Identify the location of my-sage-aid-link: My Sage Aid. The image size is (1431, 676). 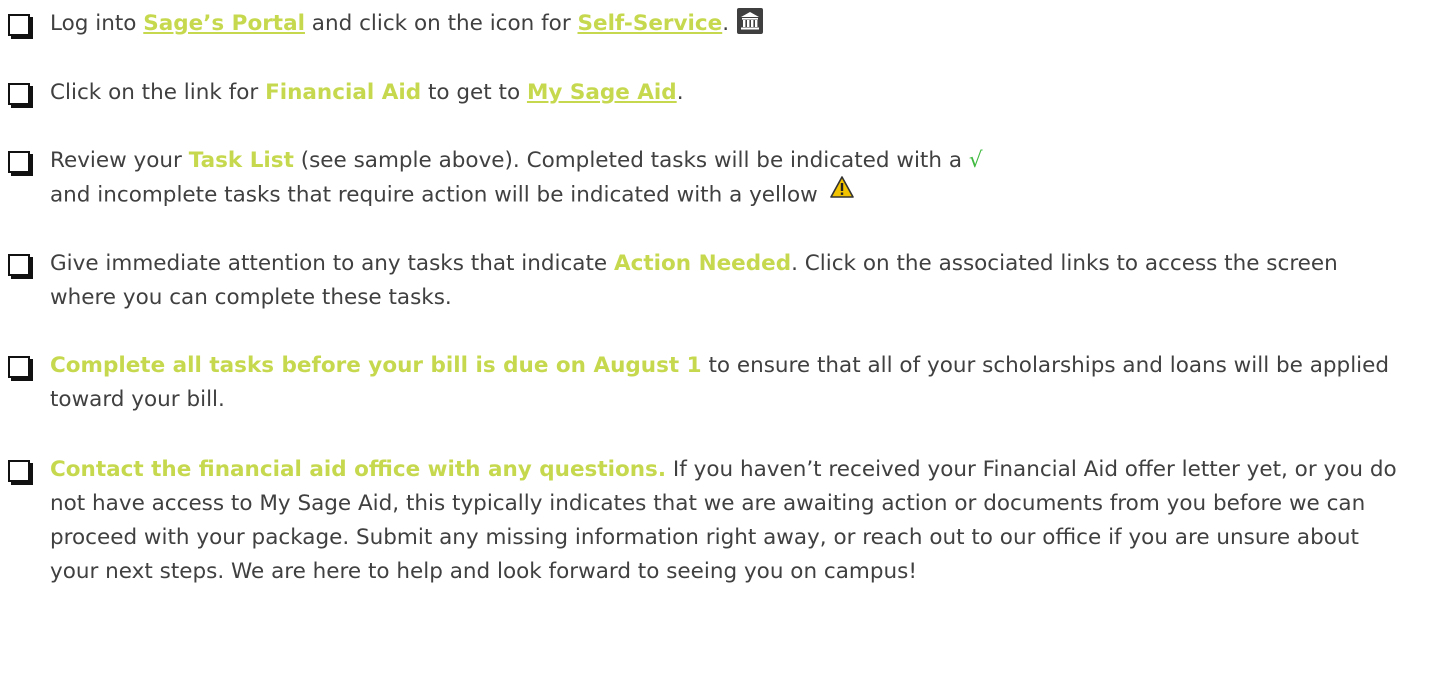
(602, 92).